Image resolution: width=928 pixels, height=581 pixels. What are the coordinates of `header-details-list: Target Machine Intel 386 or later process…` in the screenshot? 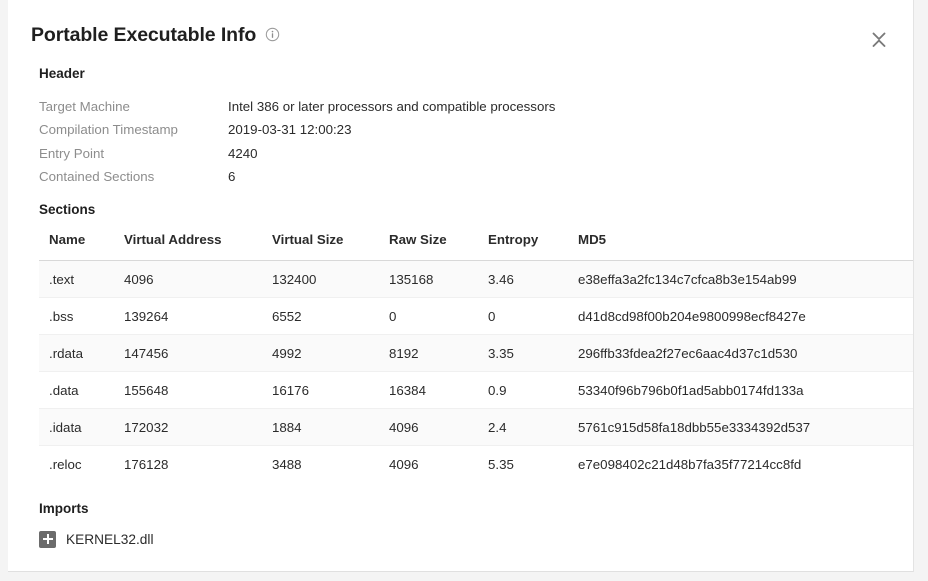 It's located at (449, 142).